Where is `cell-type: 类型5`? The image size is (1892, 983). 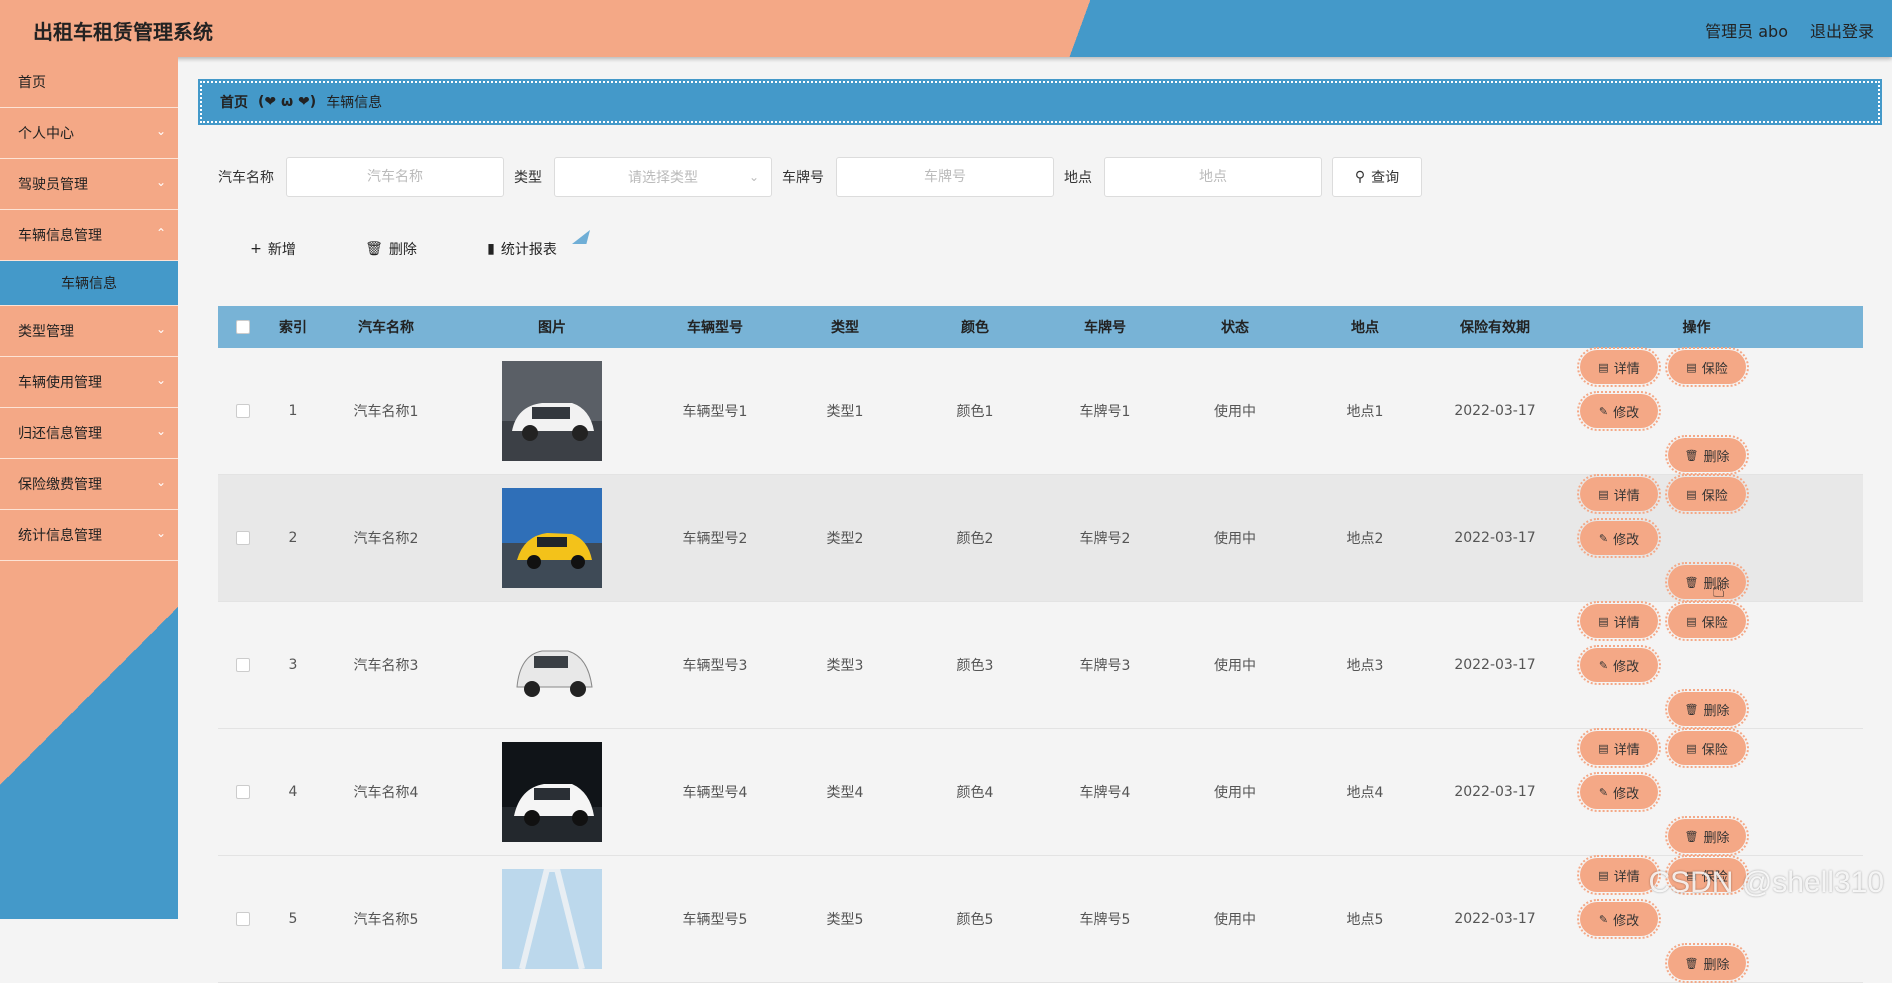
cell-type: 类型5 is located at coordinates (845, 920).